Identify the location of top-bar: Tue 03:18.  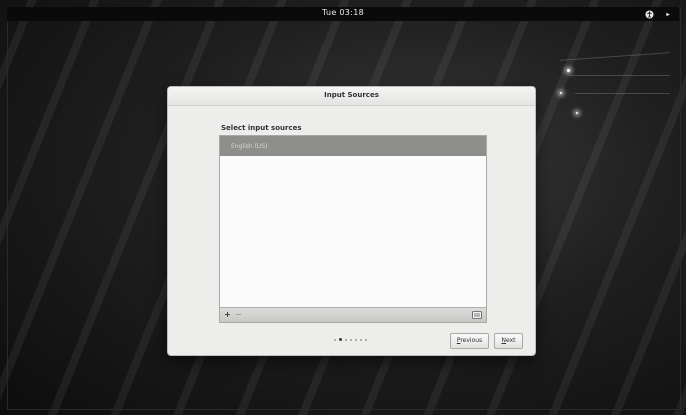
(343, 14).